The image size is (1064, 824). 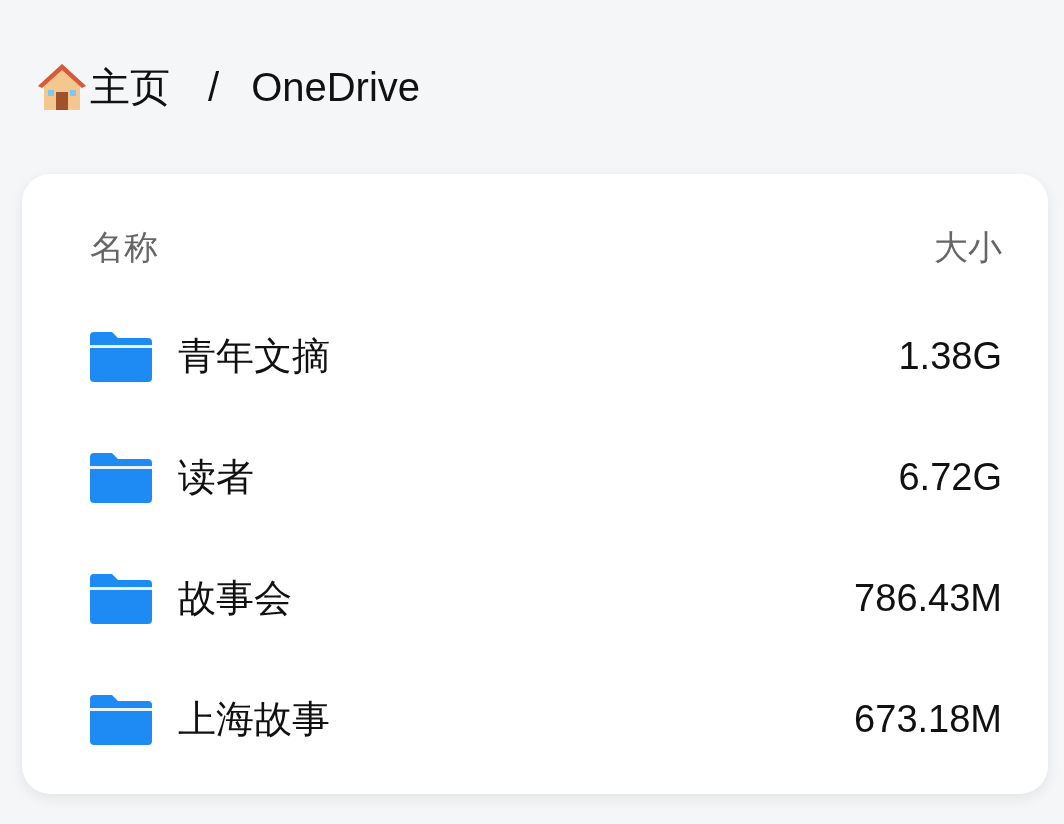 What do you see at coordinates (928, 598) in the screenshot?
I see `file-size: 786.43M` at bounding box center [928, 598].